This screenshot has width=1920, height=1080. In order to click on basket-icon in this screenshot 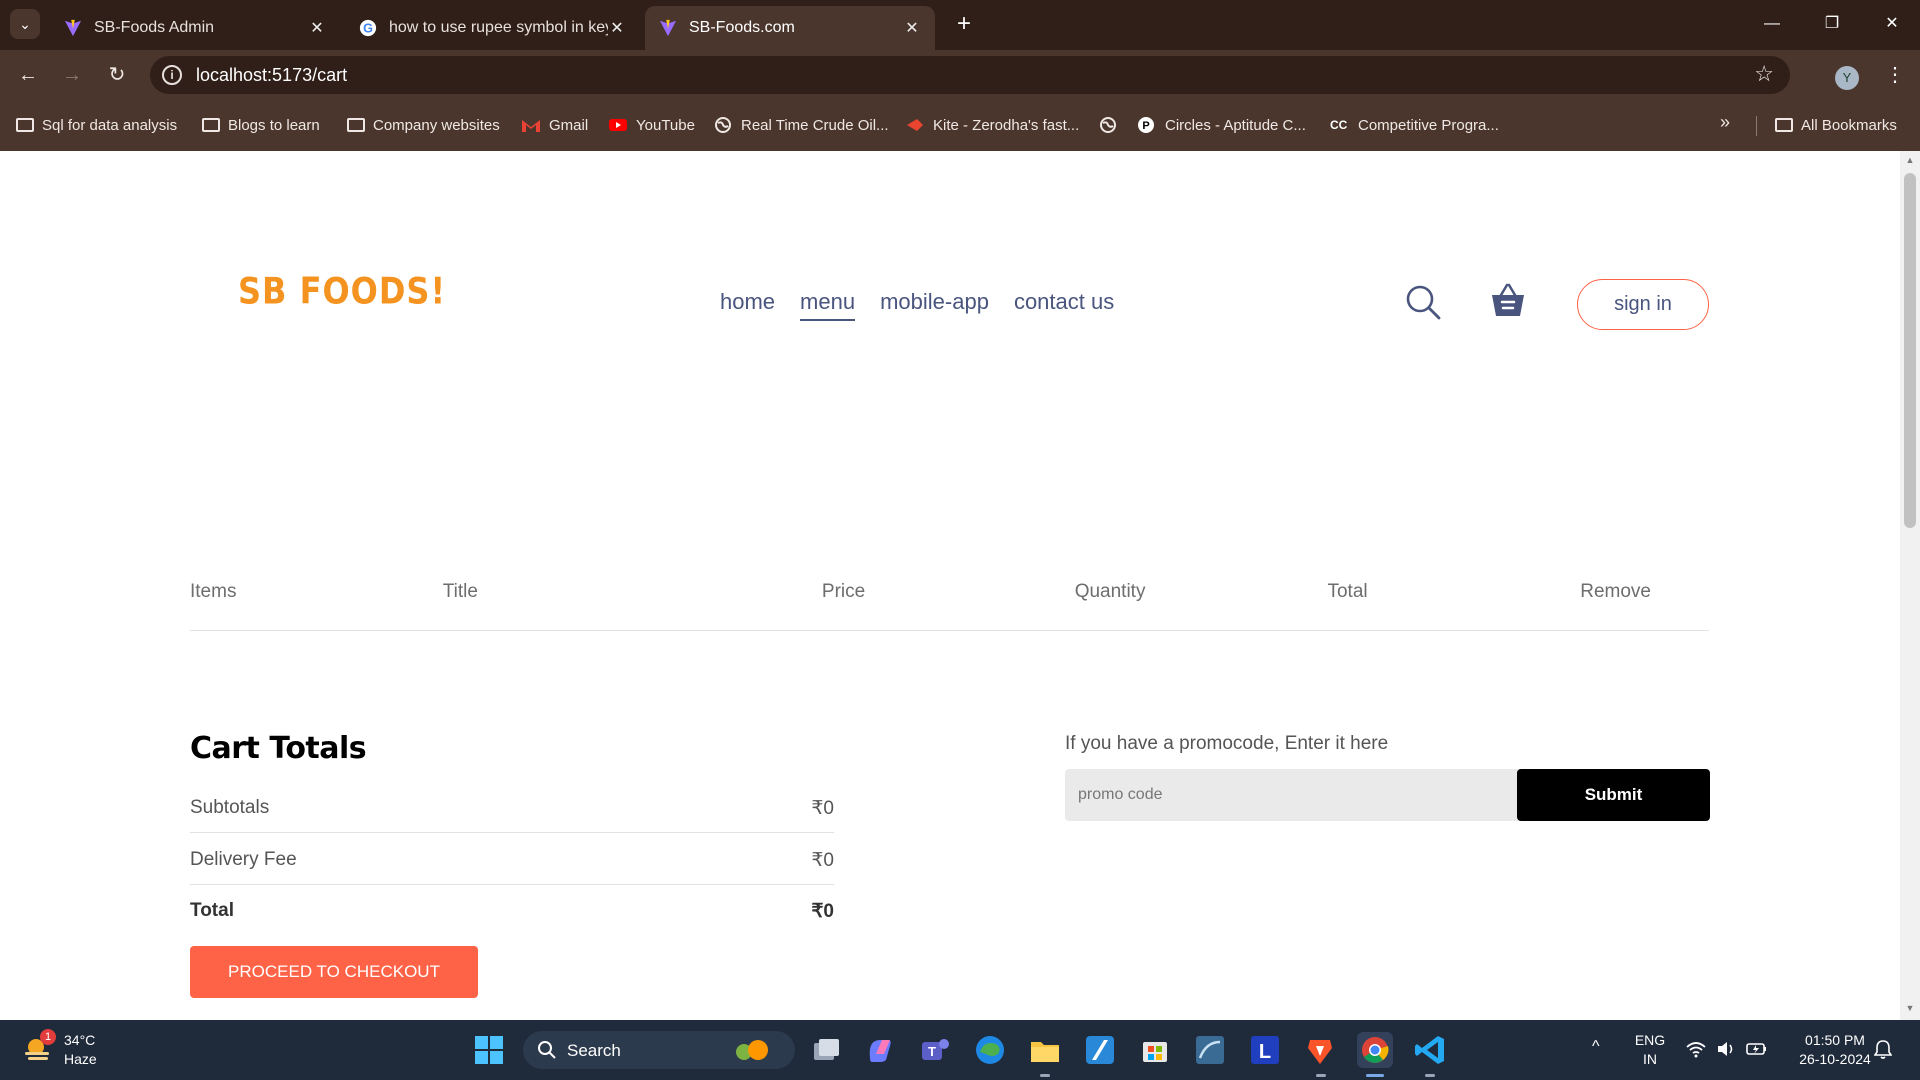, I will do `click(1508, 300)`.